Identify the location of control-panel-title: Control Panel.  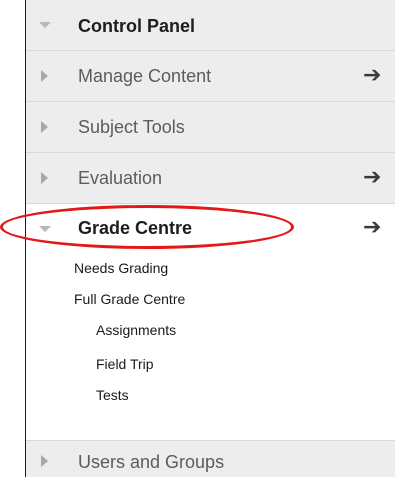
(137, 26).